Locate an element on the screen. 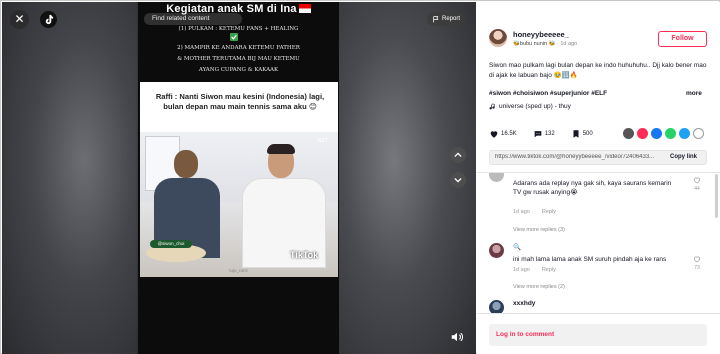 The width and height of the screenshot is (720, 354). music-link: universe (sped up) - thuy is located at coordinates (530, 106).